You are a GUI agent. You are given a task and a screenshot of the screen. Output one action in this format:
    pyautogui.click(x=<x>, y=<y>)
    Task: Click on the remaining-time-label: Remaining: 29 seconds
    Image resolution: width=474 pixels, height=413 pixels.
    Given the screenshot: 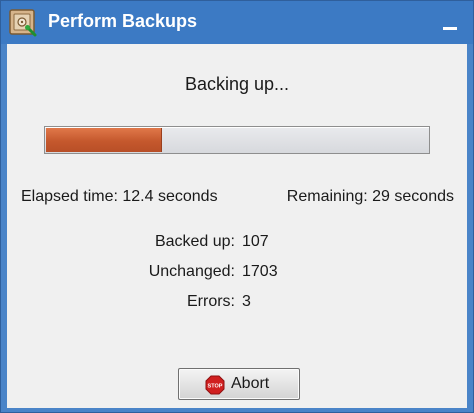 What is the action you would take?
    pyautogui.click(x=370, y=196)
    